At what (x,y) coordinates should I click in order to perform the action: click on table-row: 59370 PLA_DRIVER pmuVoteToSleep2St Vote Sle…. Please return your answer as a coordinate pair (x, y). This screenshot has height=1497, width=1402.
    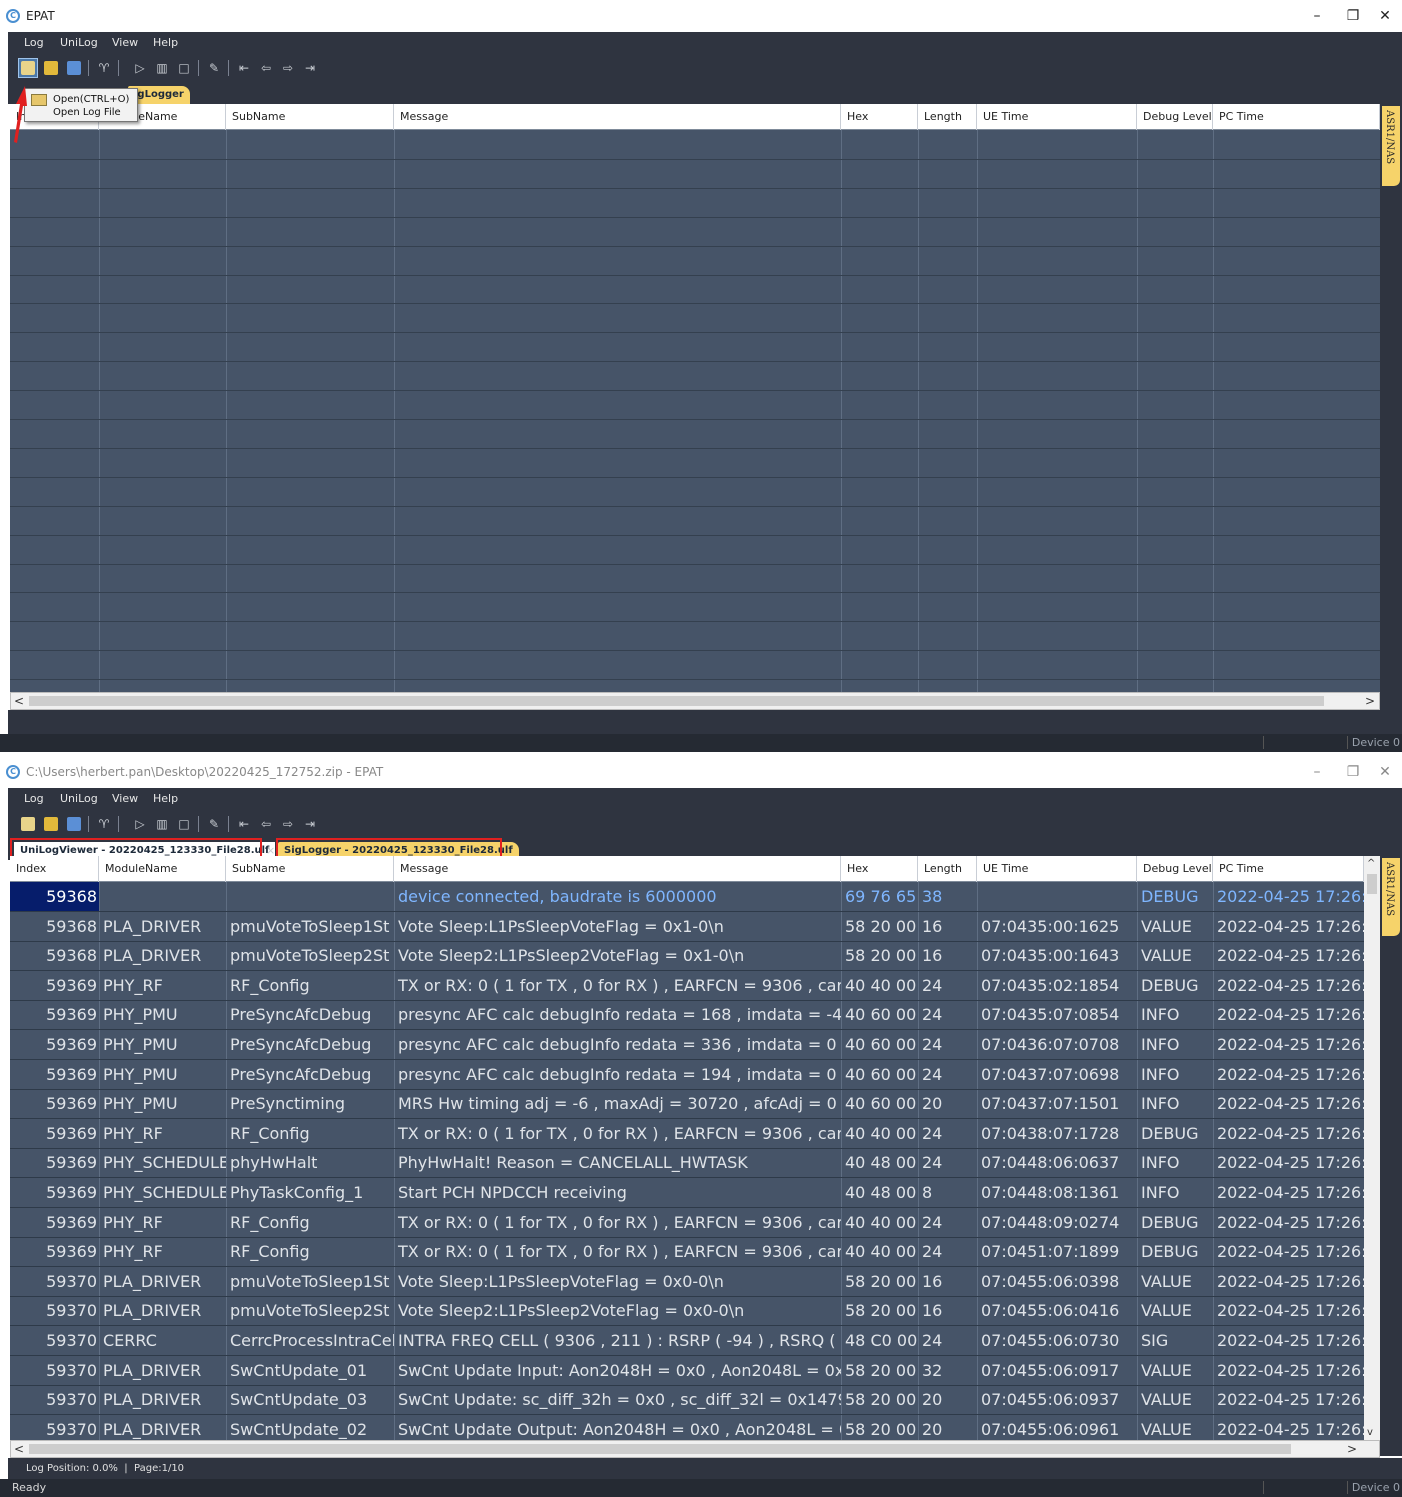
    Looking at the image, I should click on (695, 1311).